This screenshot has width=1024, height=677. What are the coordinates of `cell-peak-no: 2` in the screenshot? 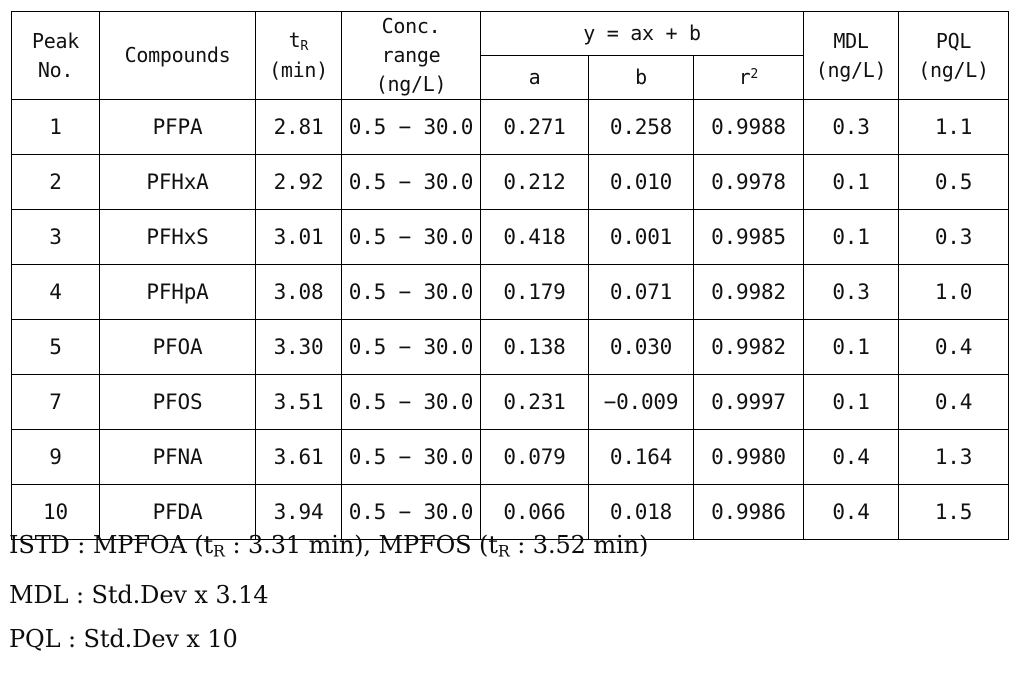 It's located at (55, 182).